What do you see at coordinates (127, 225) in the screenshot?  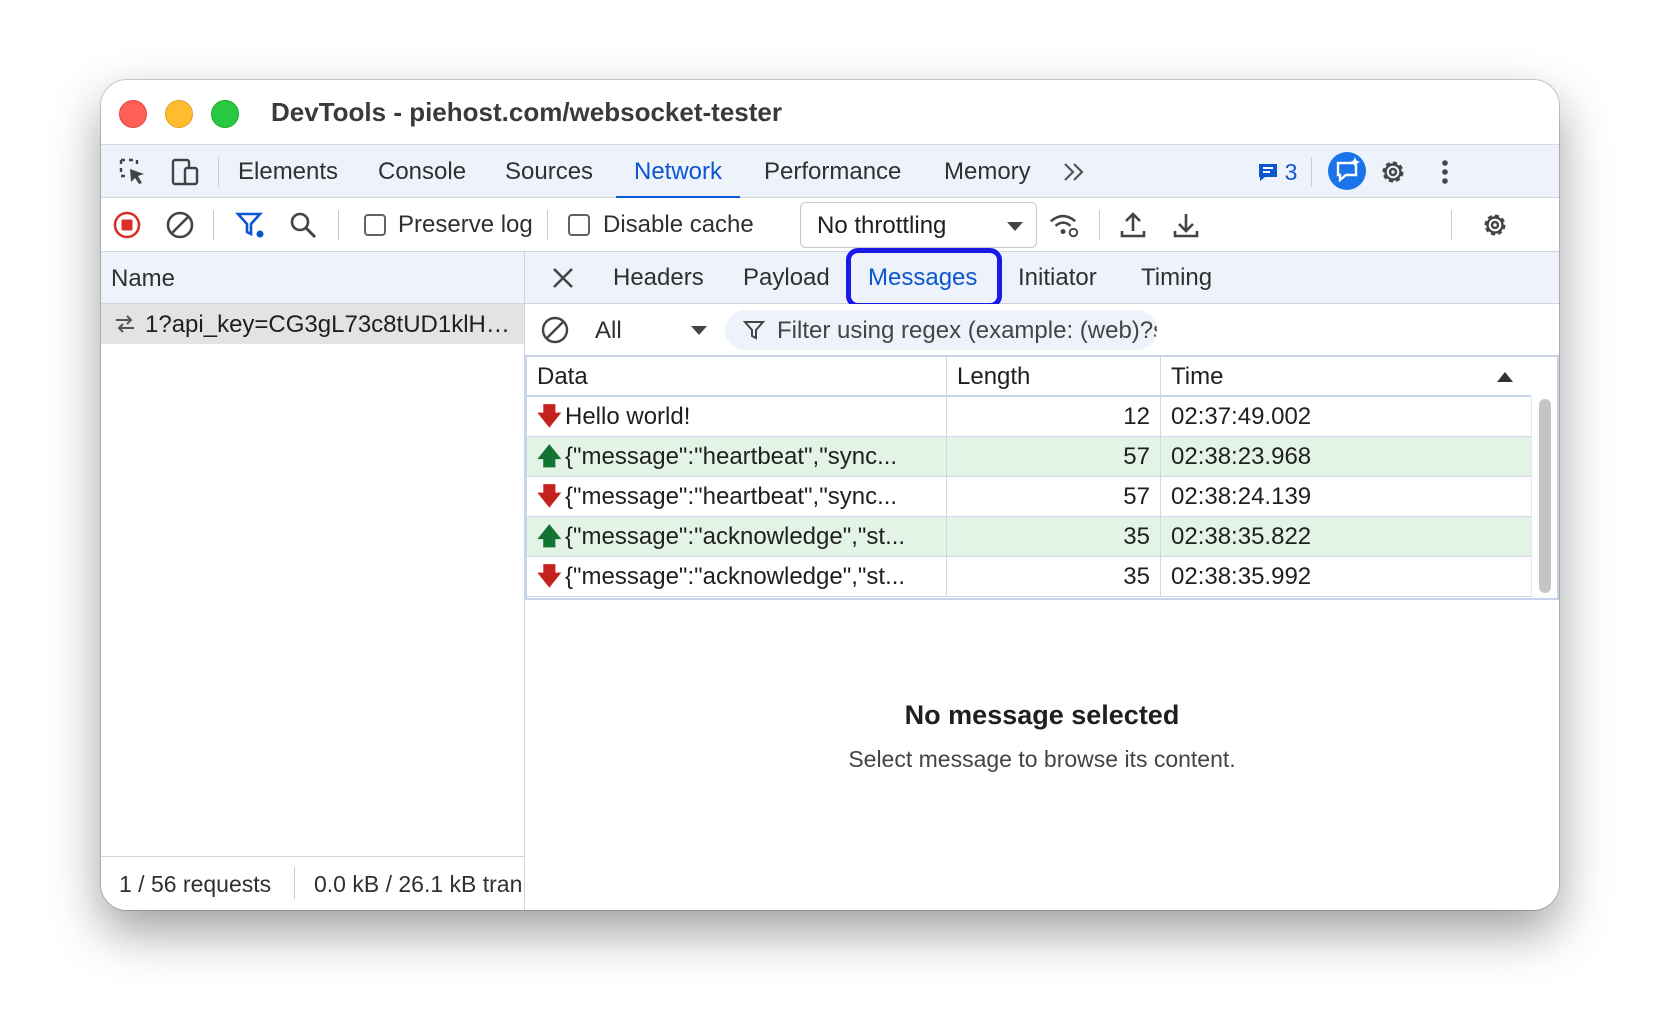 I see `stop-recording-icon` at bounding box center [127, 225].